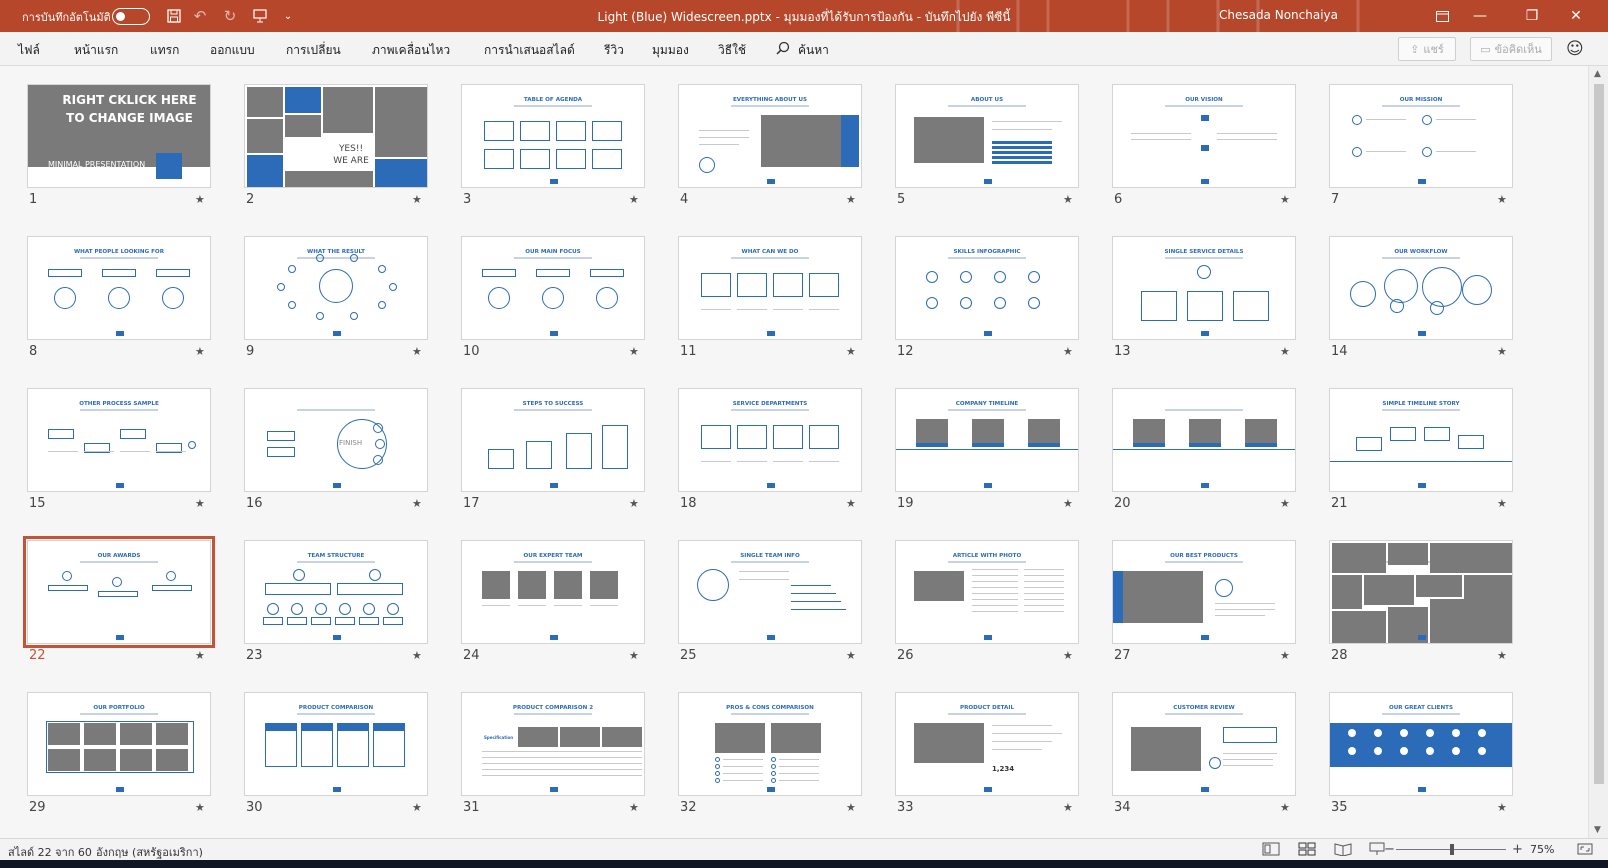 This screenshot has width=1608, height=868. Describe the element at coordinates (614, 50) in the screenshot. I see `tab-review: รีวิว` at that location.